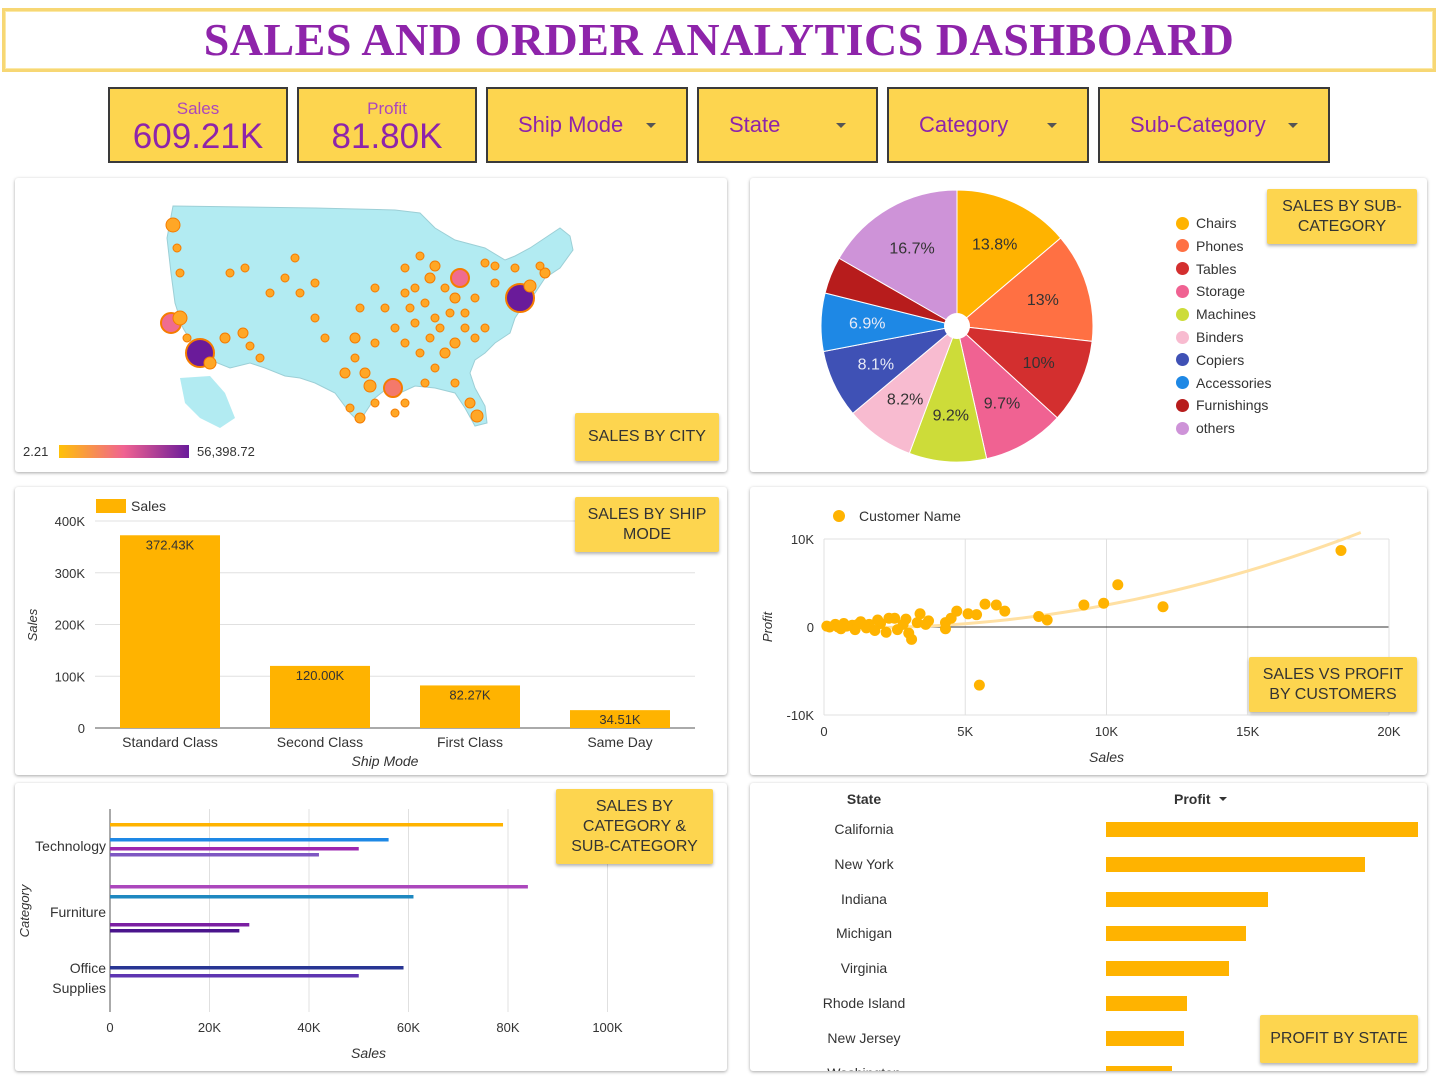 Image resolution: width=1438 pixels, height=1080 pixels. Describe the element at coordinates (1209, 246) in the screenshot. I see `legend-item-phones: Phones` at that location.